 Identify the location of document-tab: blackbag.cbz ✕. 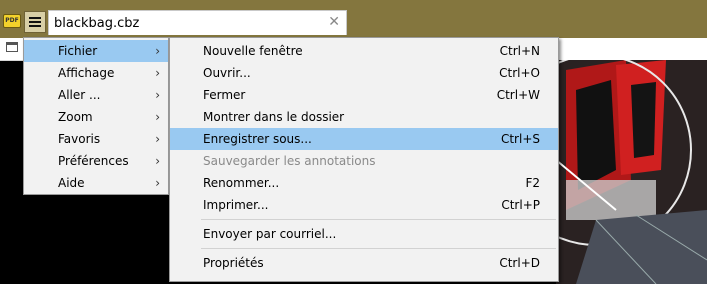
(197, 22).